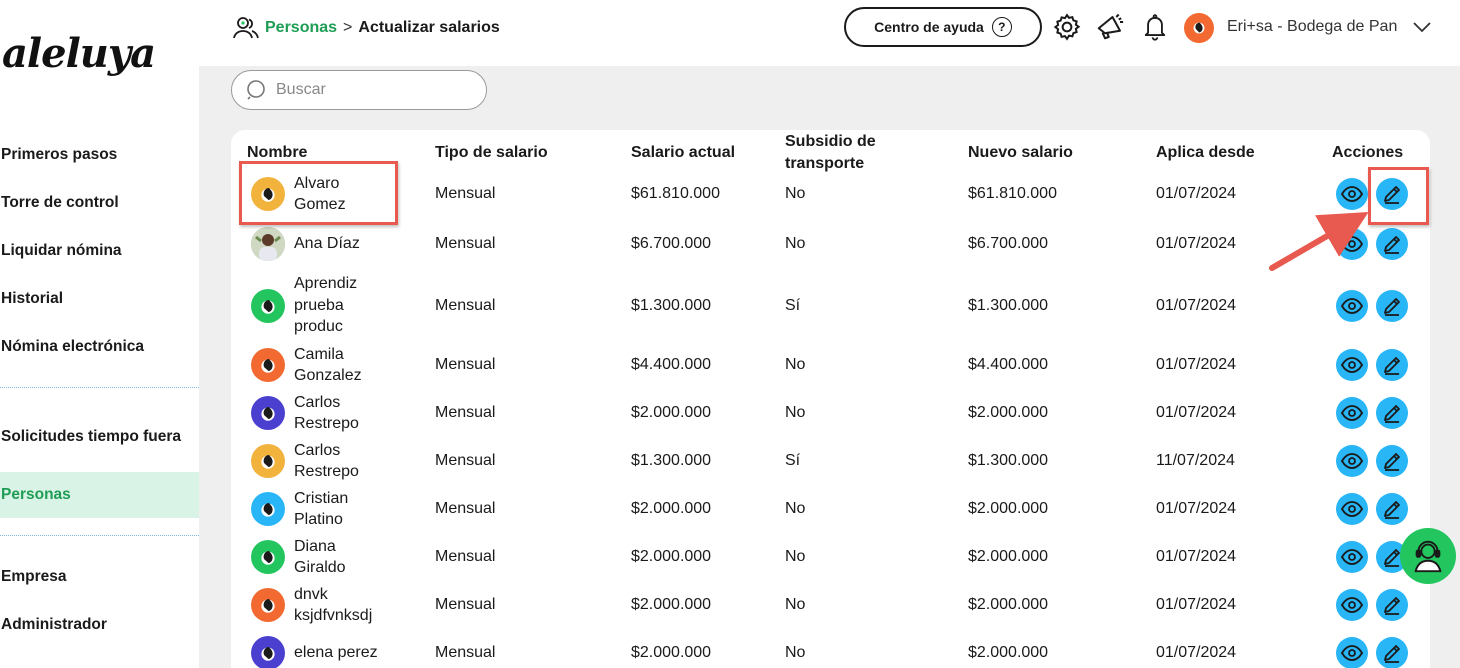  Describe the element at coordinates (359, 653) in the screenshot. I see `employee-name: elena perez` at that location.